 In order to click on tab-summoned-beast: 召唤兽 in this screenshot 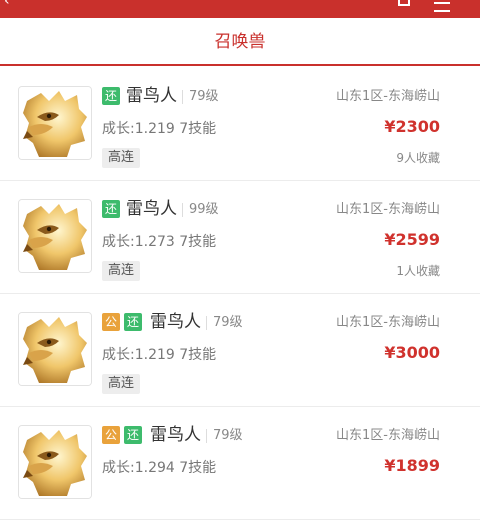, I will do `click(240, 42)`.